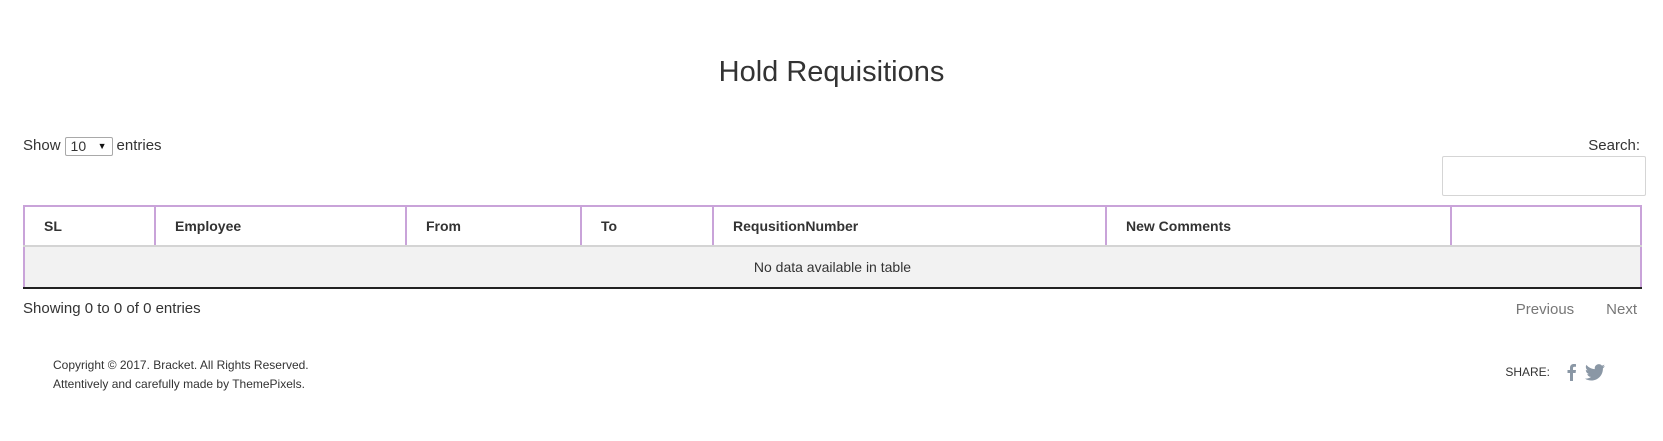  I want to click on table-info: Showing 0 to 0 of 0 entries, so click(112, 308).